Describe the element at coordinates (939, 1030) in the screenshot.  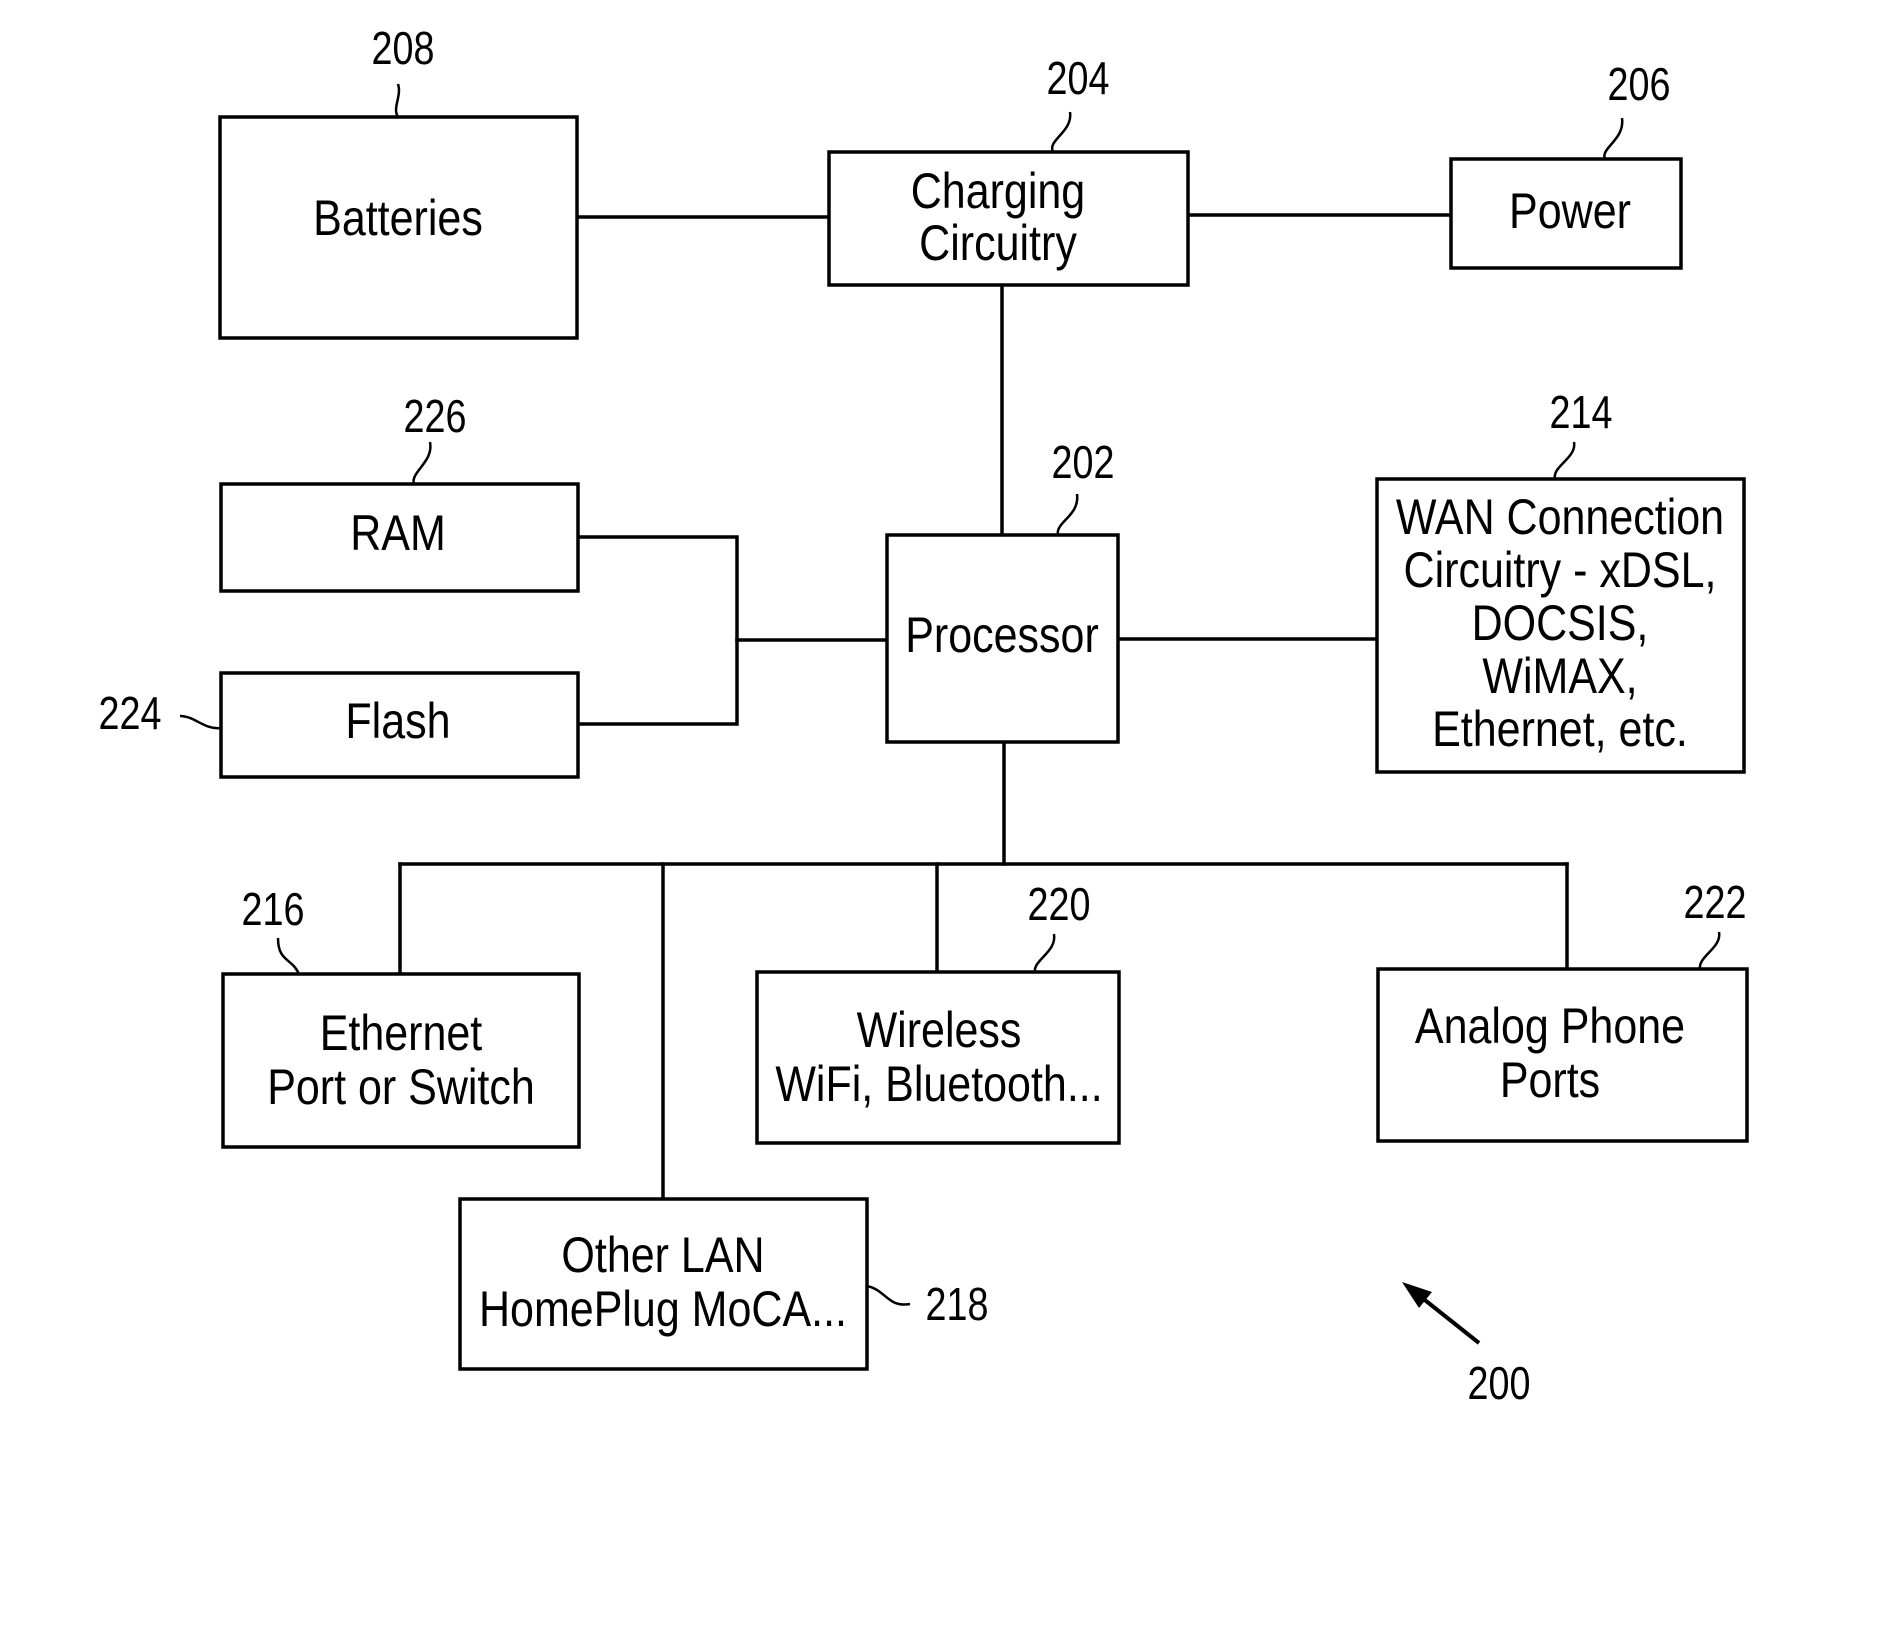
I see `wireless-label-line1: Wireless` at that location.